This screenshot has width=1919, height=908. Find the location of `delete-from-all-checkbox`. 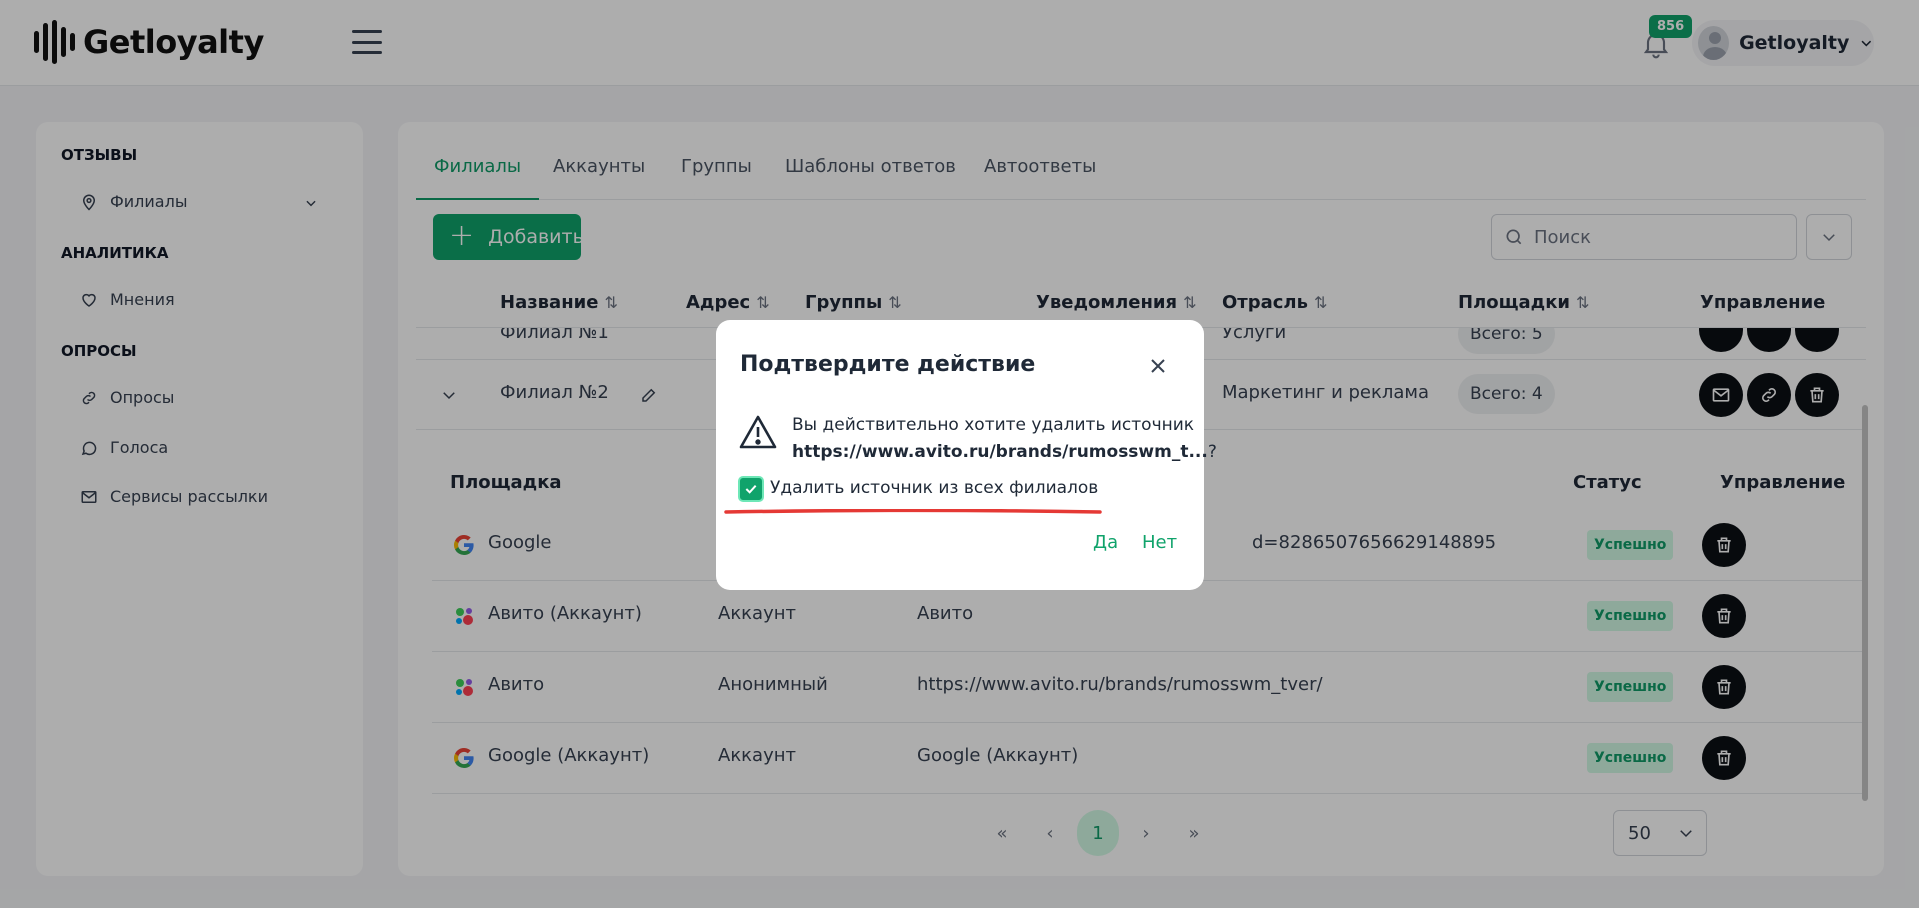

delete-from-all-checkbox is located at coordinates (751, 489).